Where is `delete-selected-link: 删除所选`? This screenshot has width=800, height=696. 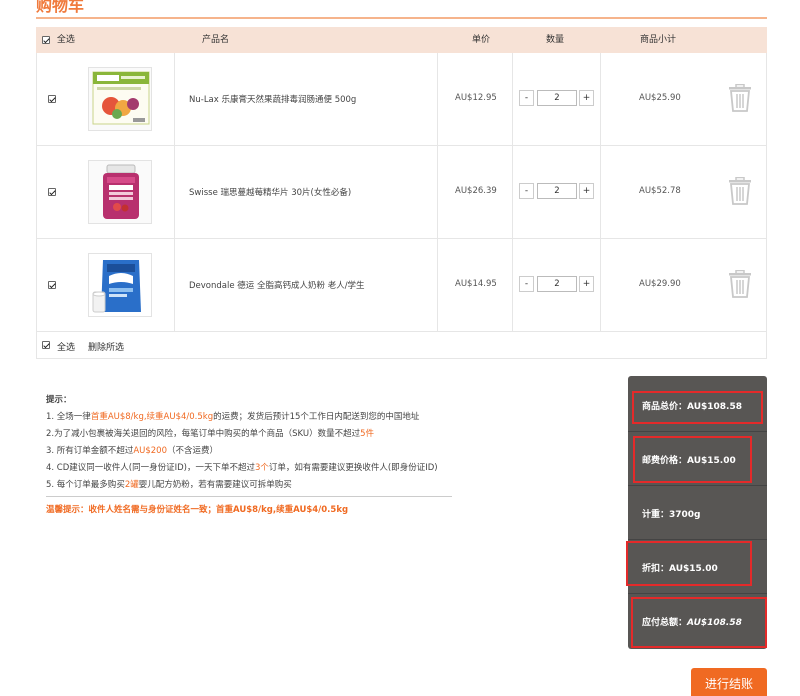
delete-selected-link: 删除所选 is located at coordinates (106, 346).